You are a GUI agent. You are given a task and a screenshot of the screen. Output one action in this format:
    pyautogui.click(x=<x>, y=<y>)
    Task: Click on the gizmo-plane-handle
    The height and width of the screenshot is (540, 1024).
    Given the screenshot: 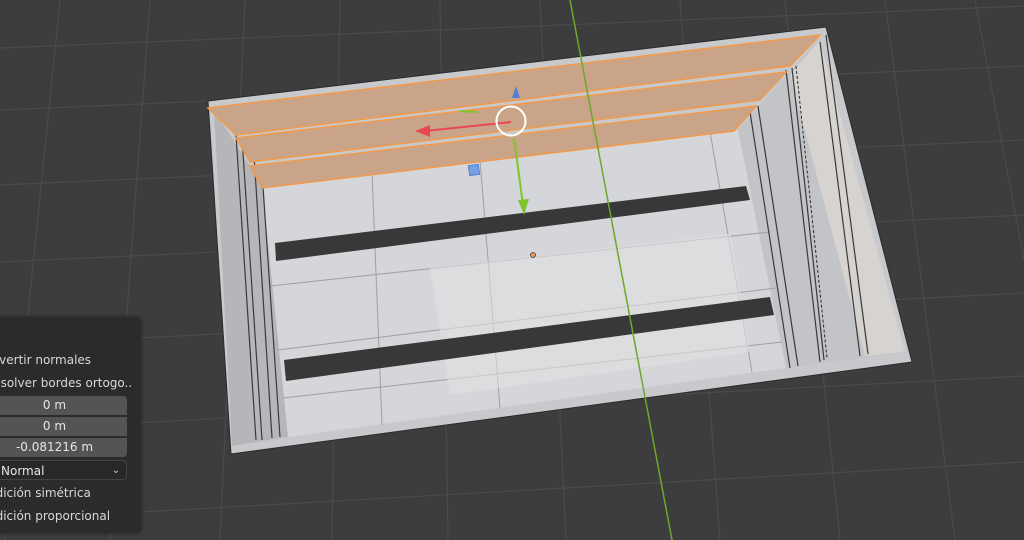 What is the action you would take?
    pyautogui.click(x=474, y=170)
    